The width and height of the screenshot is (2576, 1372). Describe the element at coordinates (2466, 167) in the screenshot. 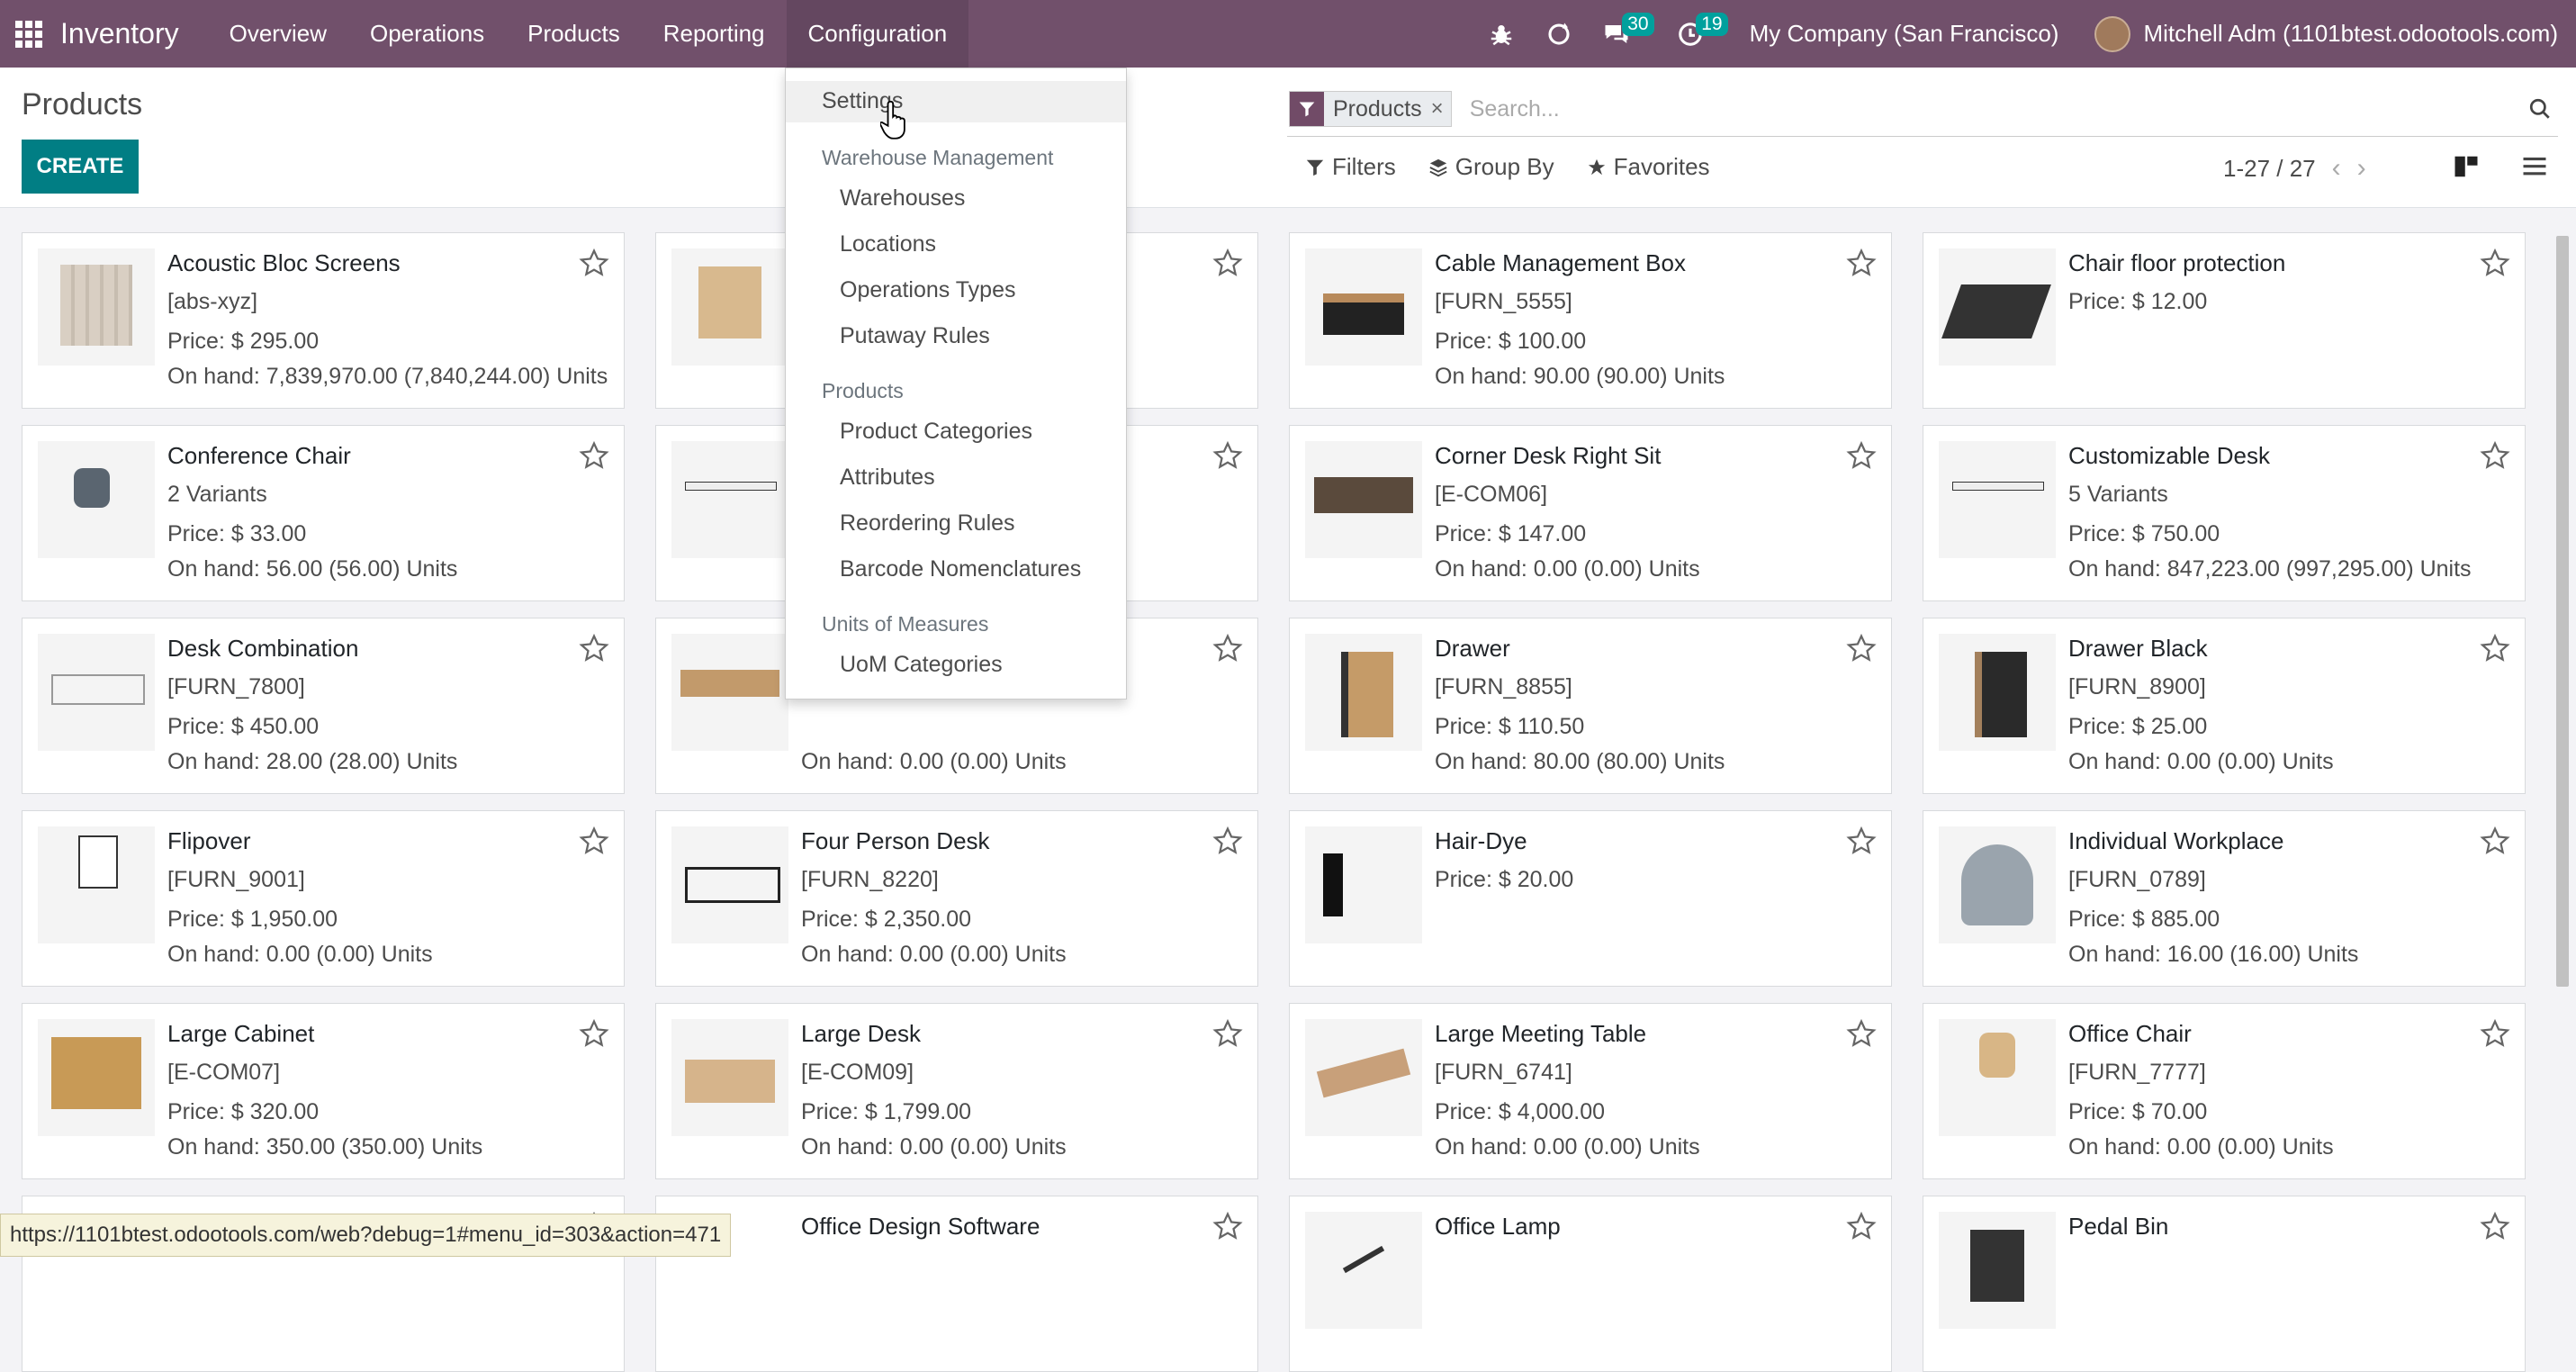

I see `kanban-view-icon` at that location.